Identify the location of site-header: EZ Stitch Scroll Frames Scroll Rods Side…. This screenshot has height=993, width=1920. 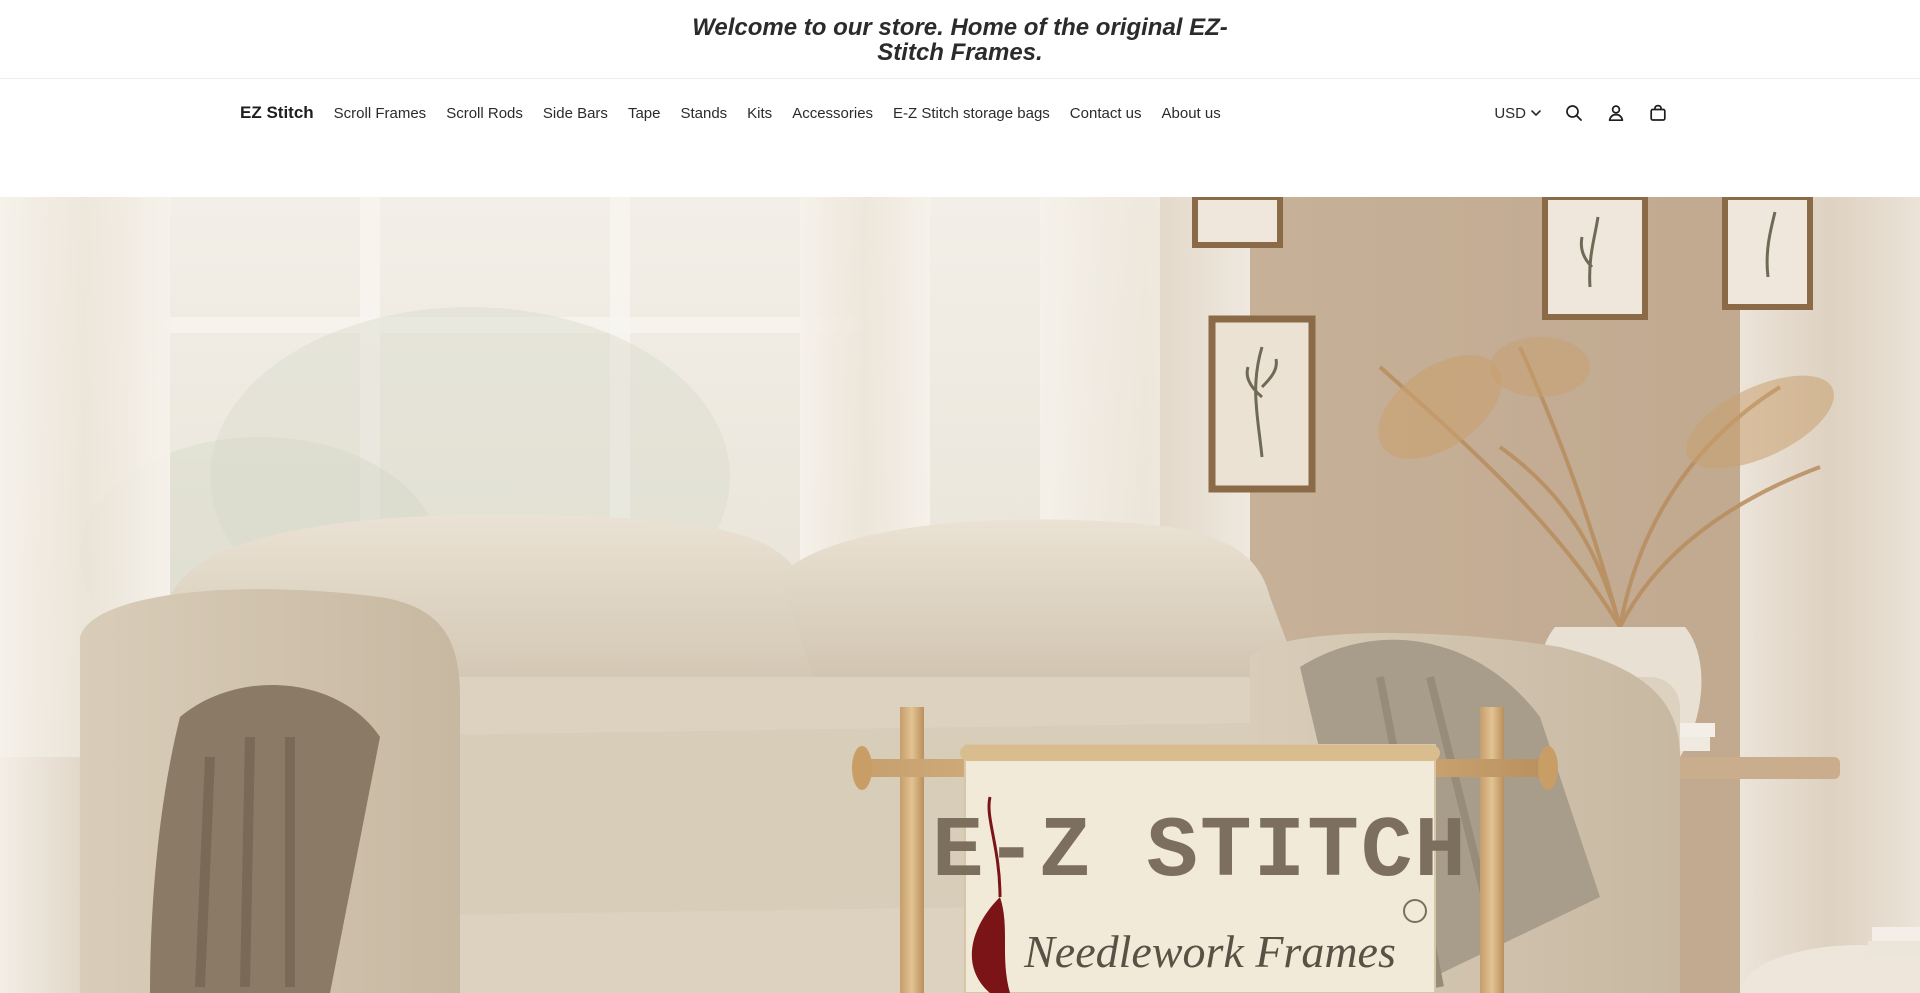
(960, 138).